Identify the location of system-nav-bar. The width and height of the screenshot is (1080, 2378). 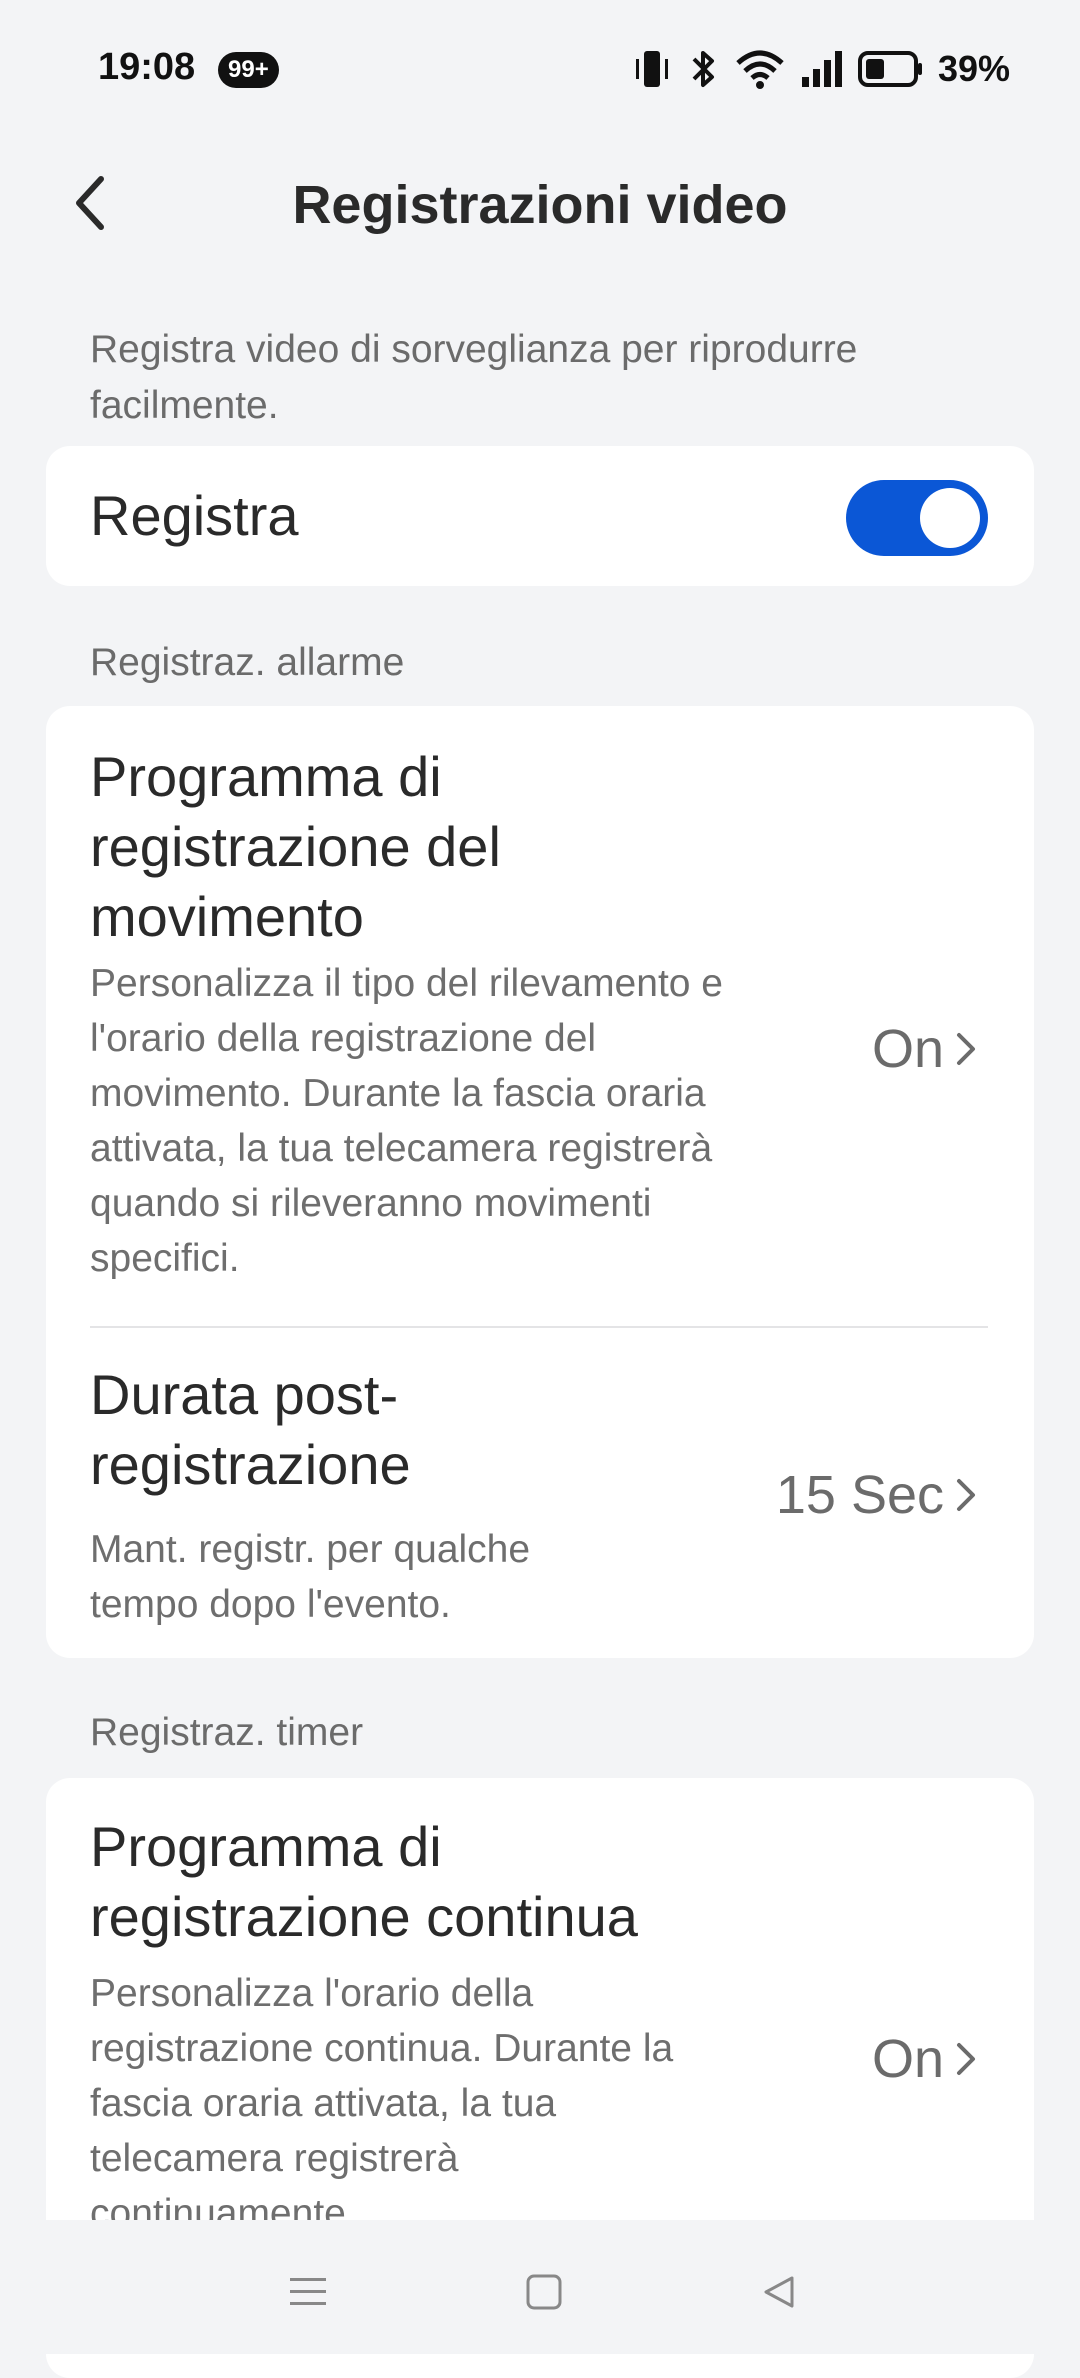
(540, 2287).